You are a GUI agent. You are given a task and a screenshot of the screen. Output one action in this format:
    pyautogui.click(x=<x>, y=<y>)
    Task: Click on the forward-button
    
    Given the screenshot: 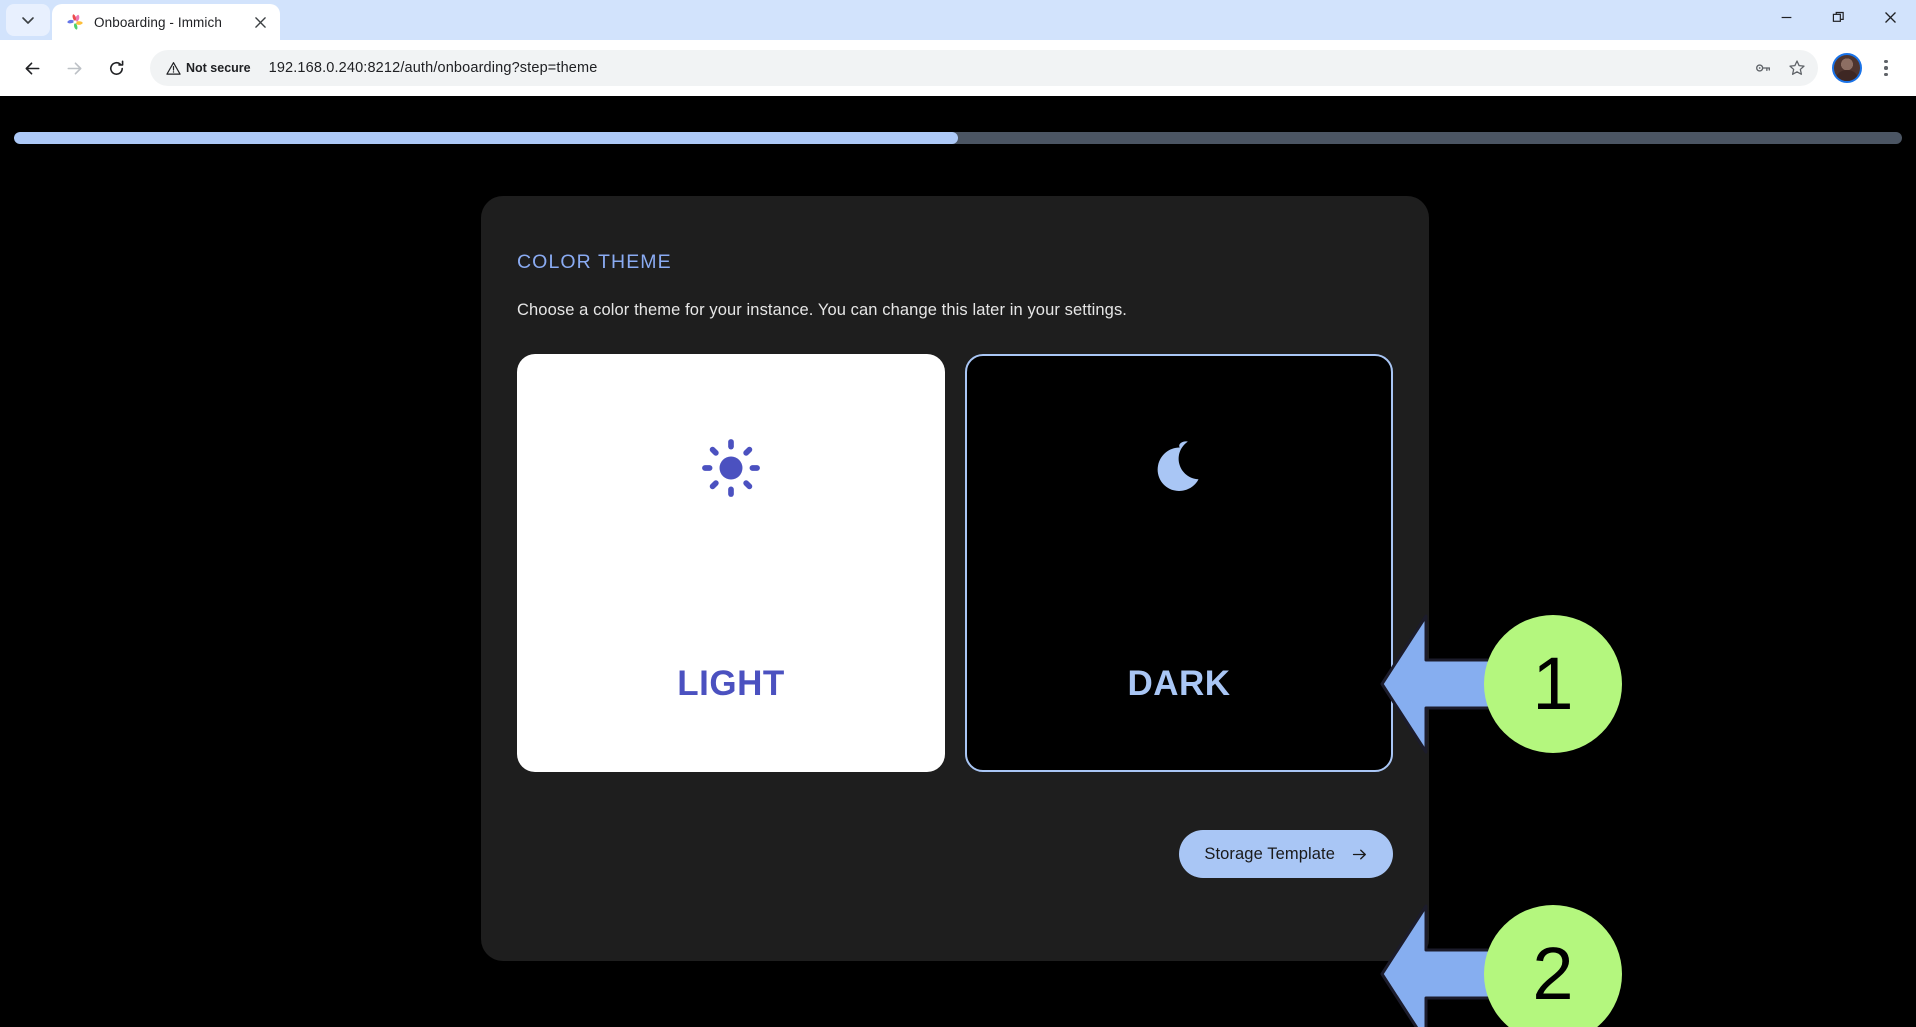 What is the action you would take?
    pyautogui.click(x=74, y=68)
    